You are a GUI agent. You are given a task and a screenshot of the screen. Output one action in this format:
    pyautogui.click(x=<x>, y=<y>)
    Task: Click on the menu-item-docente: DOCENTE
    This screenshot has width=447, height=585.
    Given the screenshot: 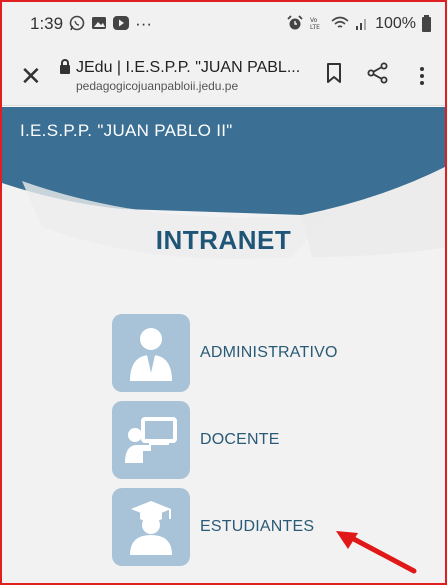 What is the action you would take?
    pyautogui.click(x=196, y=440)
    